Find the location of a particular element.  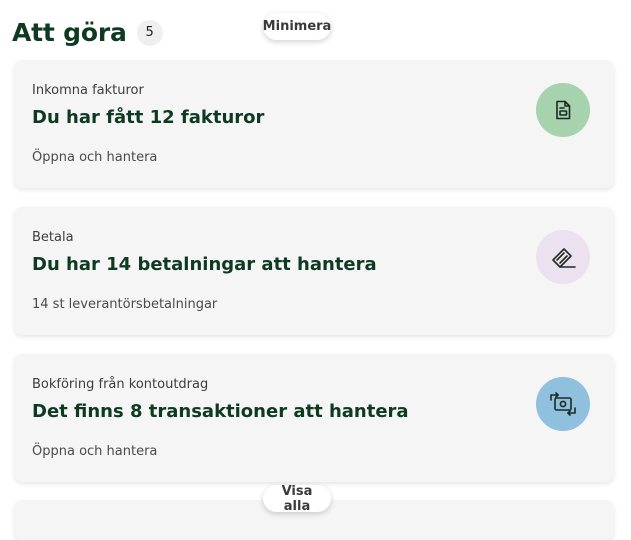

count-badge: 5 is located at coordinates (149, 32).